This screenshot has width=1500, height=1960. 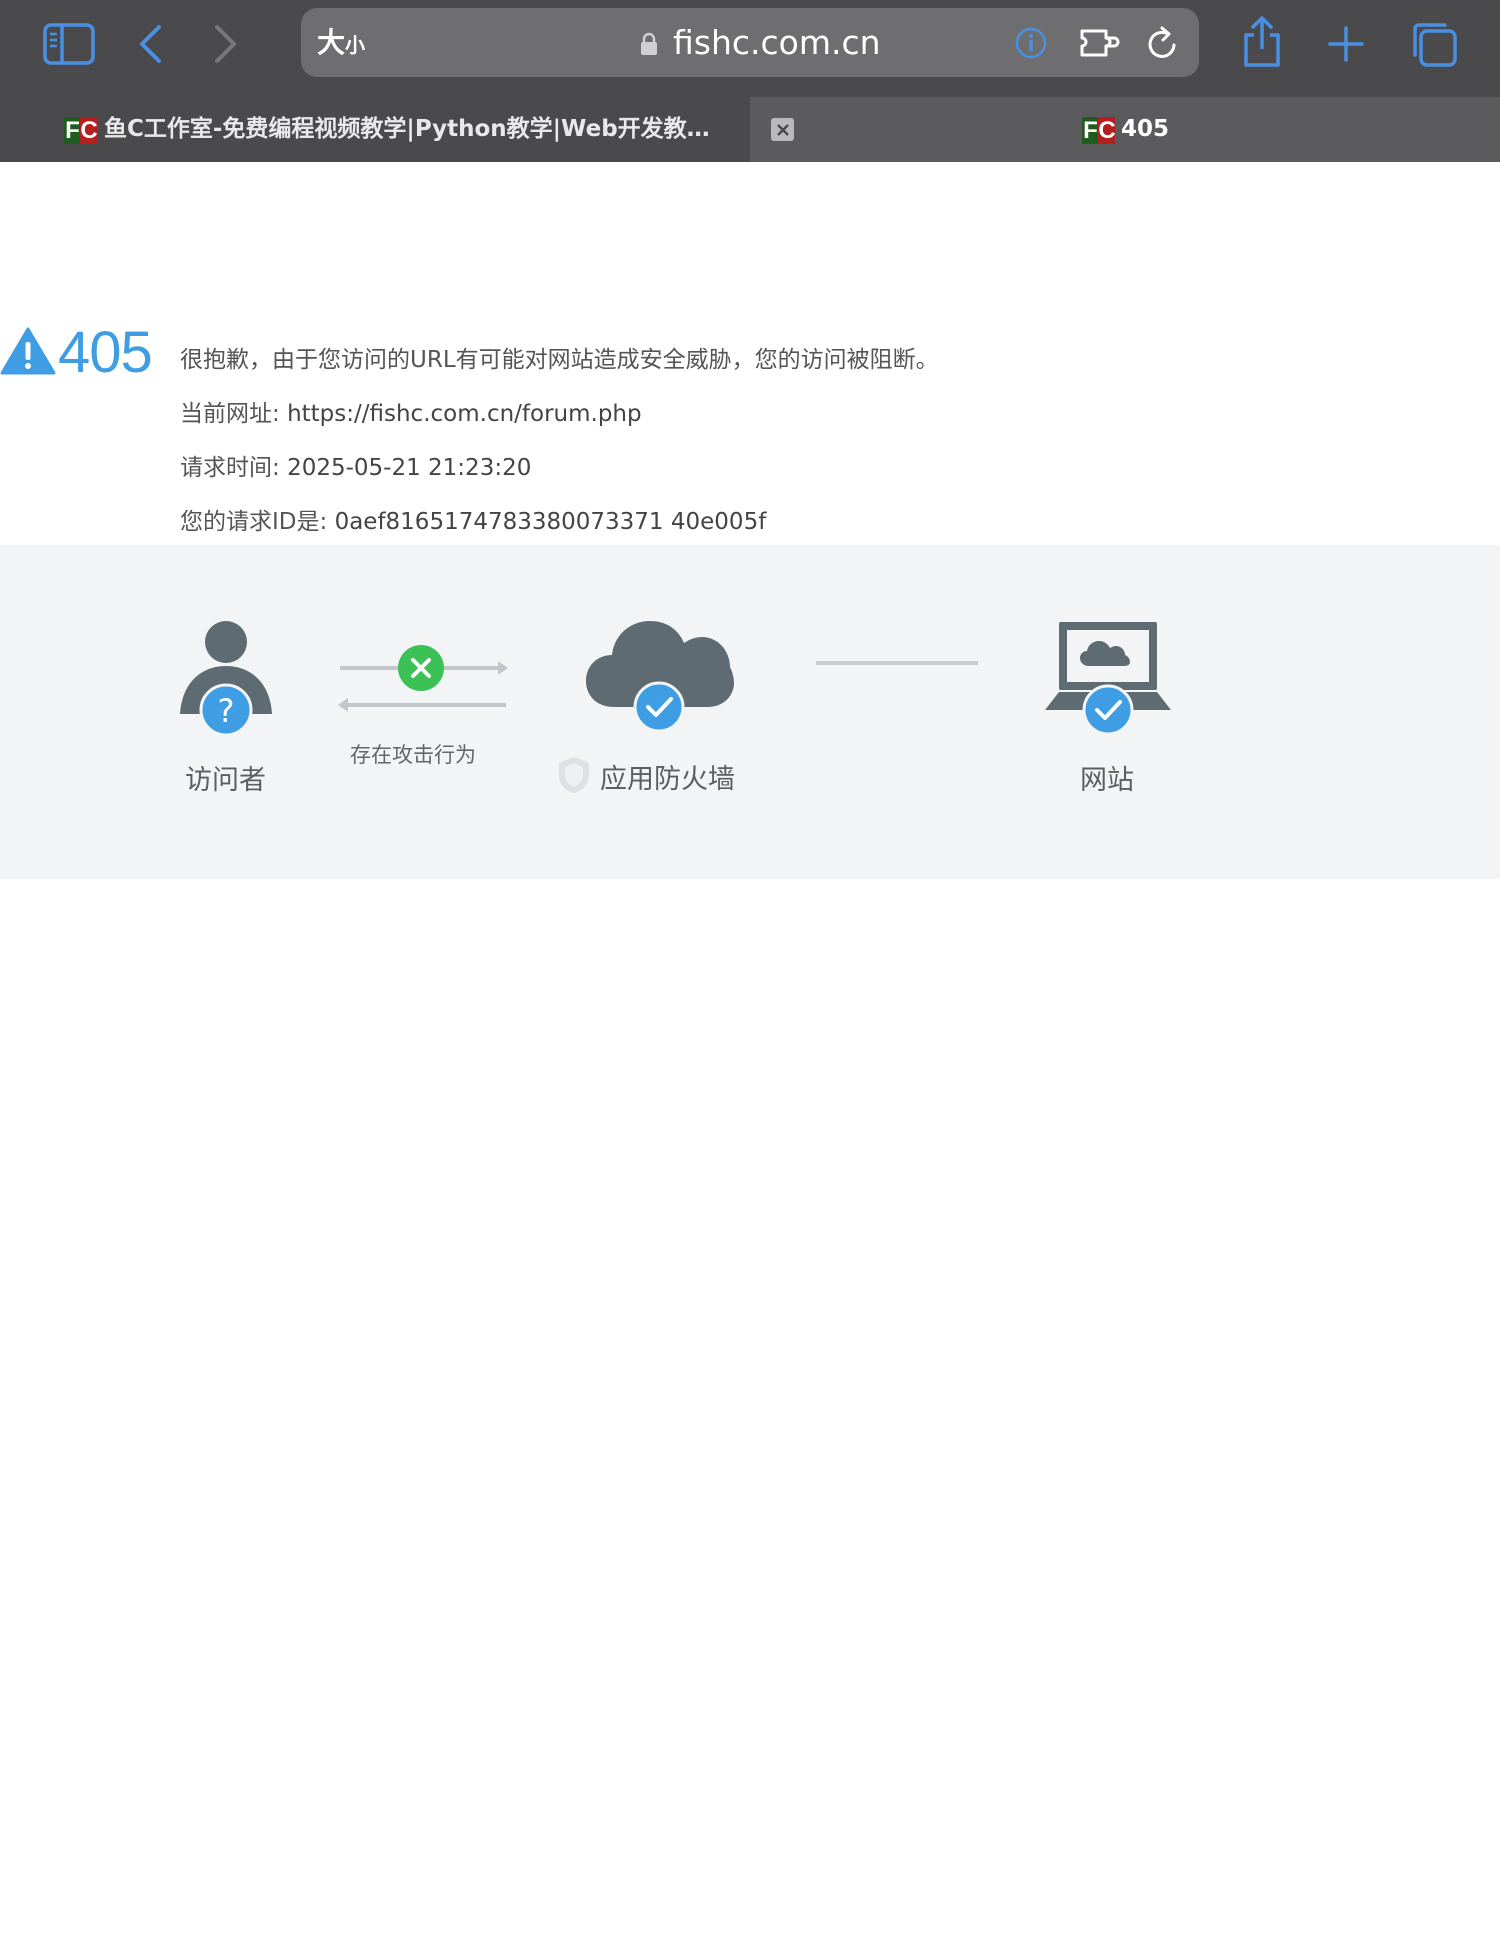 I want to click on lock-icon, so click(x=649, y=46).